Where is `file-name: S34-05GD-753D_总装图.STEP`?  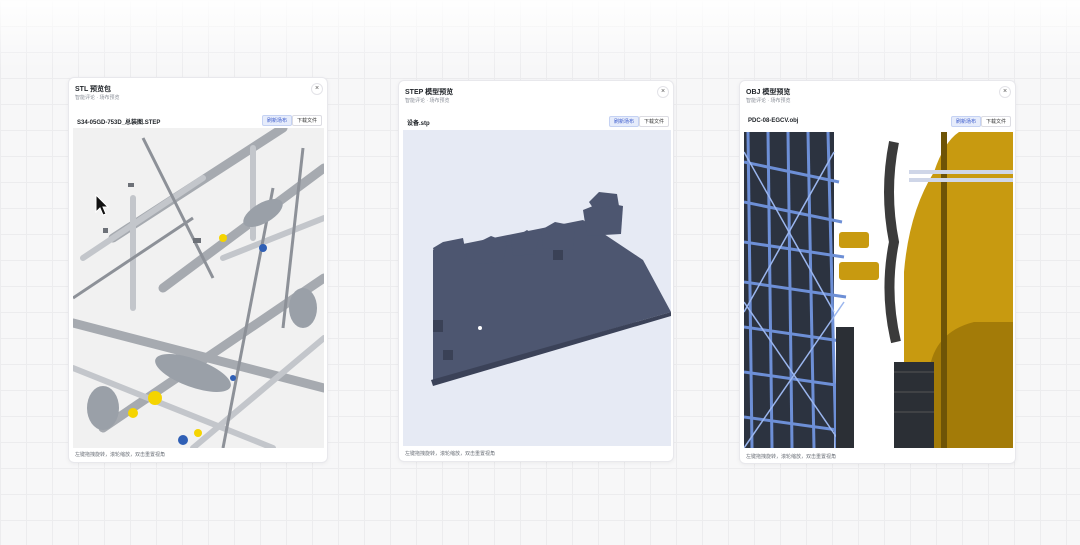
file-name: S34-05GD-753D_总装图.STEP is located at coordinates (119, 123).